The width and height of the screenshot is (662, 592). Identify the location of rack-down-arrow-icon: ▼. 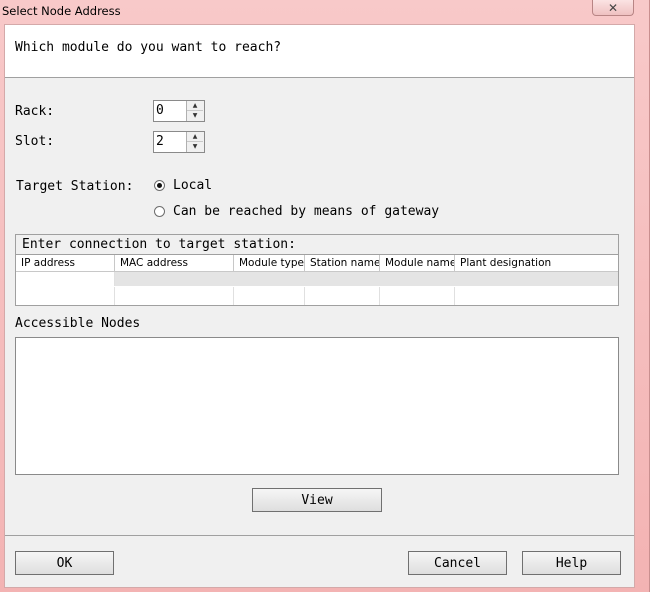
(195, 115).